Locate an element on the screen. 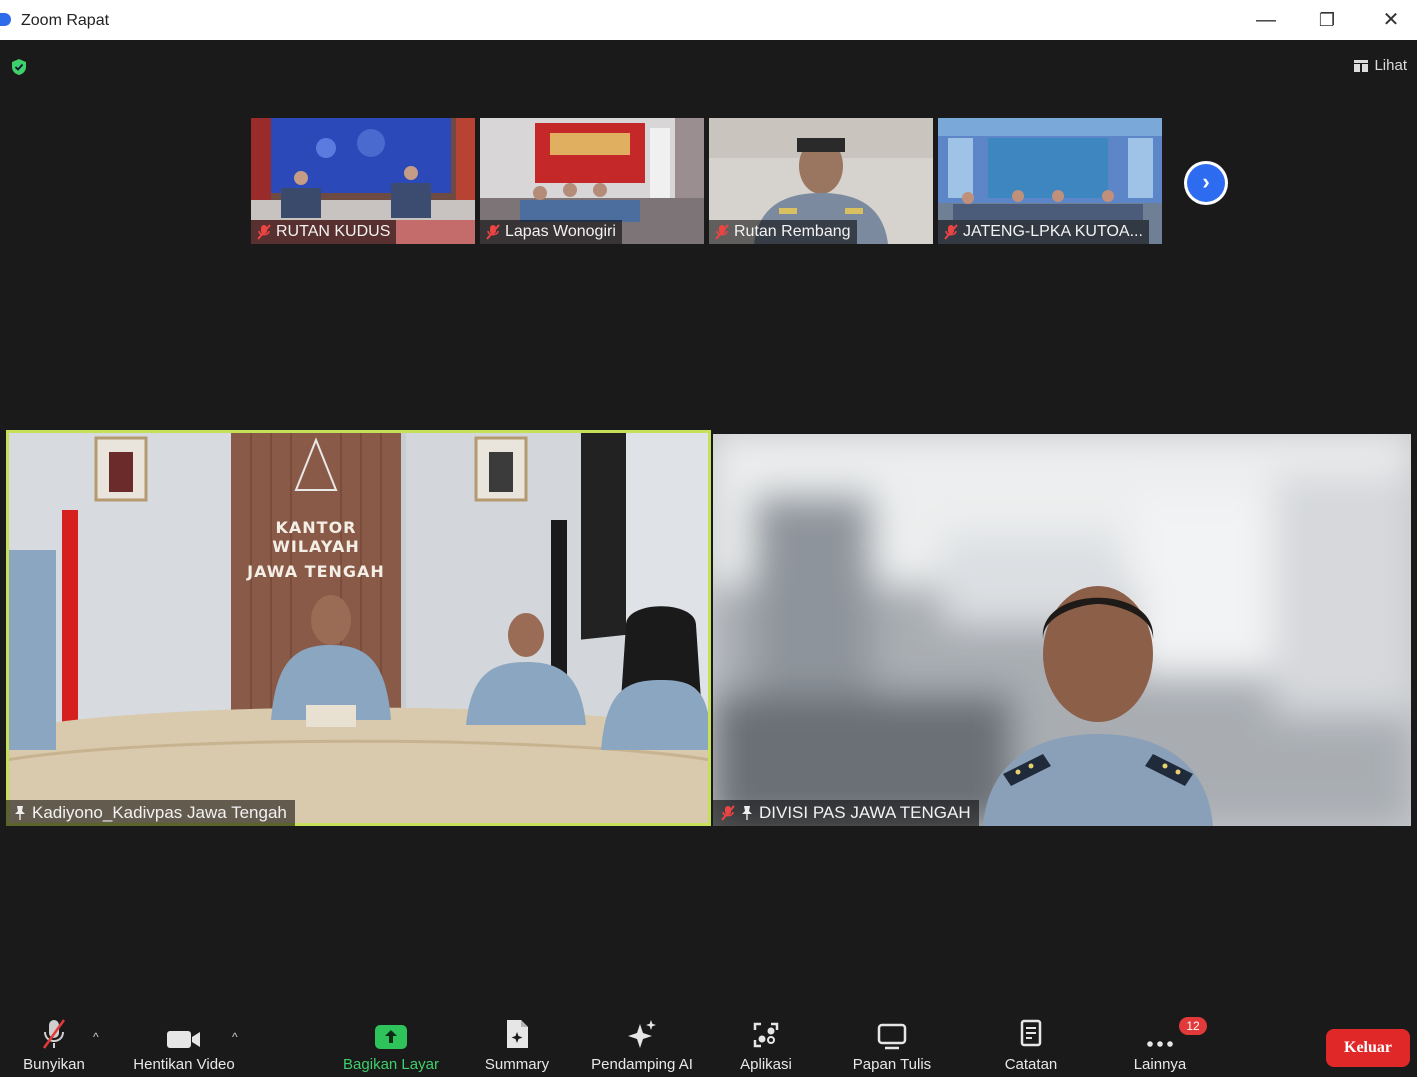 This screenshot has width=1417, height=1077. unmute-button: Bunyikan is located at coordinates (54, 1043).